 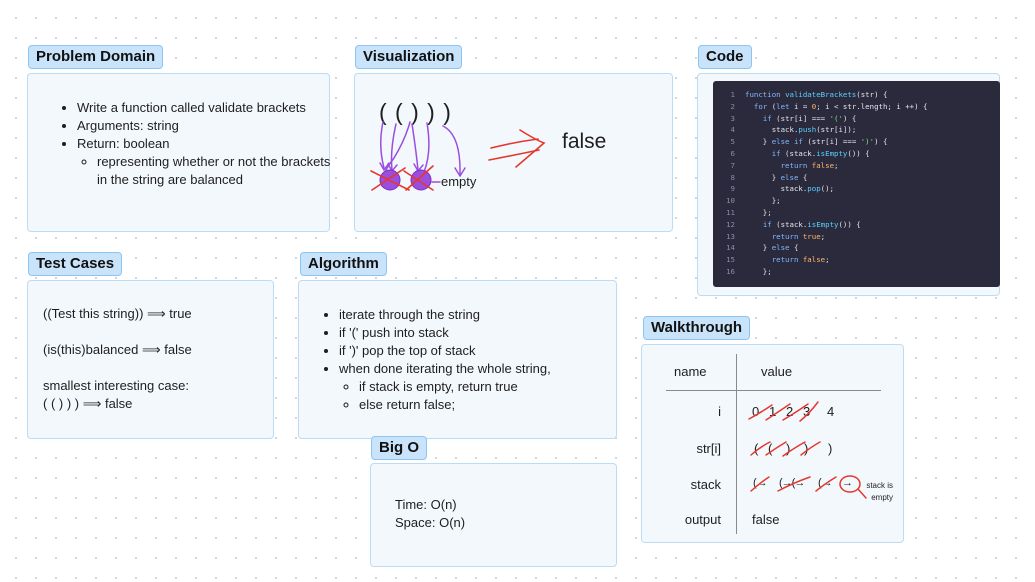 What do you see at coordinates (807, 450) in the screenshot?
I see `walkthrough-strikes` at bounding box center [807, 450].